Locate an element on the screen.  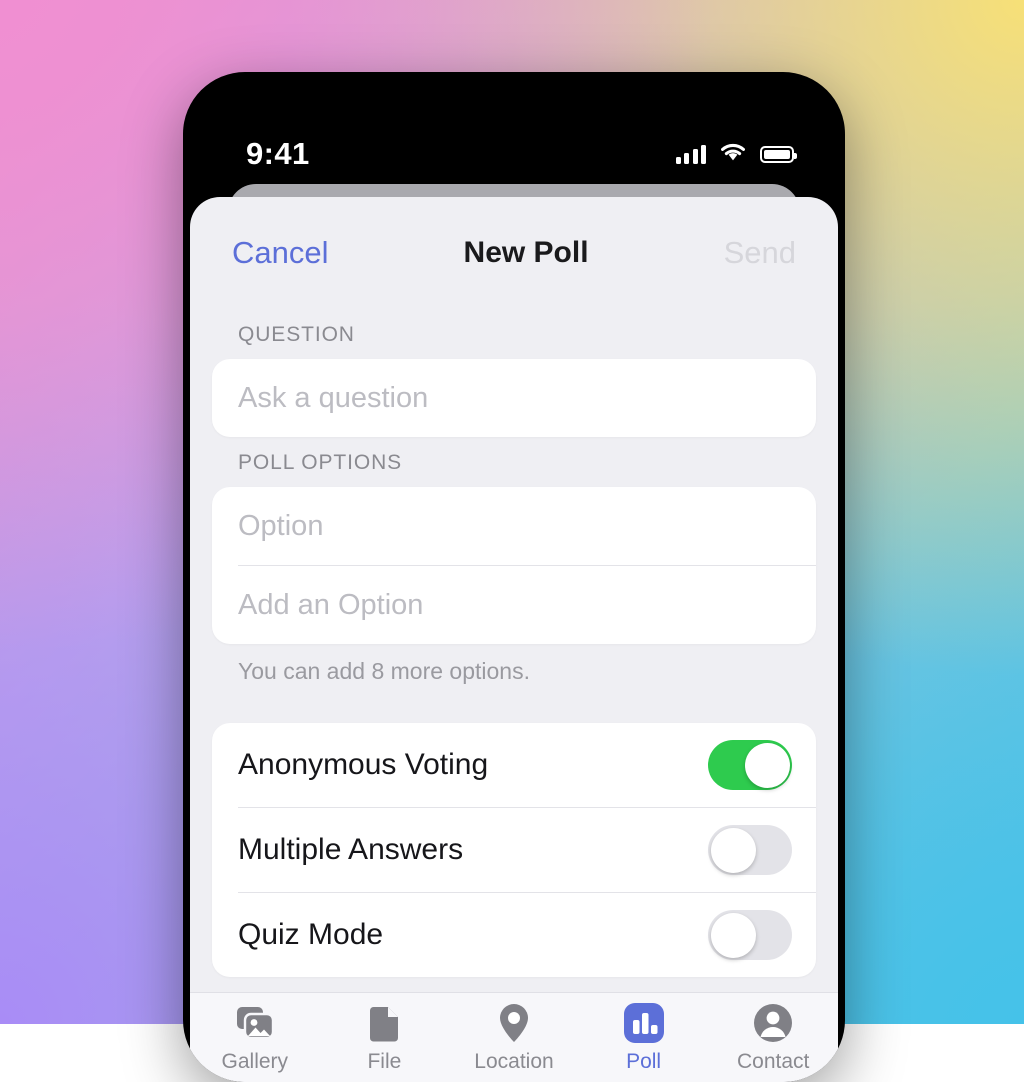
tab-gallery: Gallery is located at coordinates (255, 1037).